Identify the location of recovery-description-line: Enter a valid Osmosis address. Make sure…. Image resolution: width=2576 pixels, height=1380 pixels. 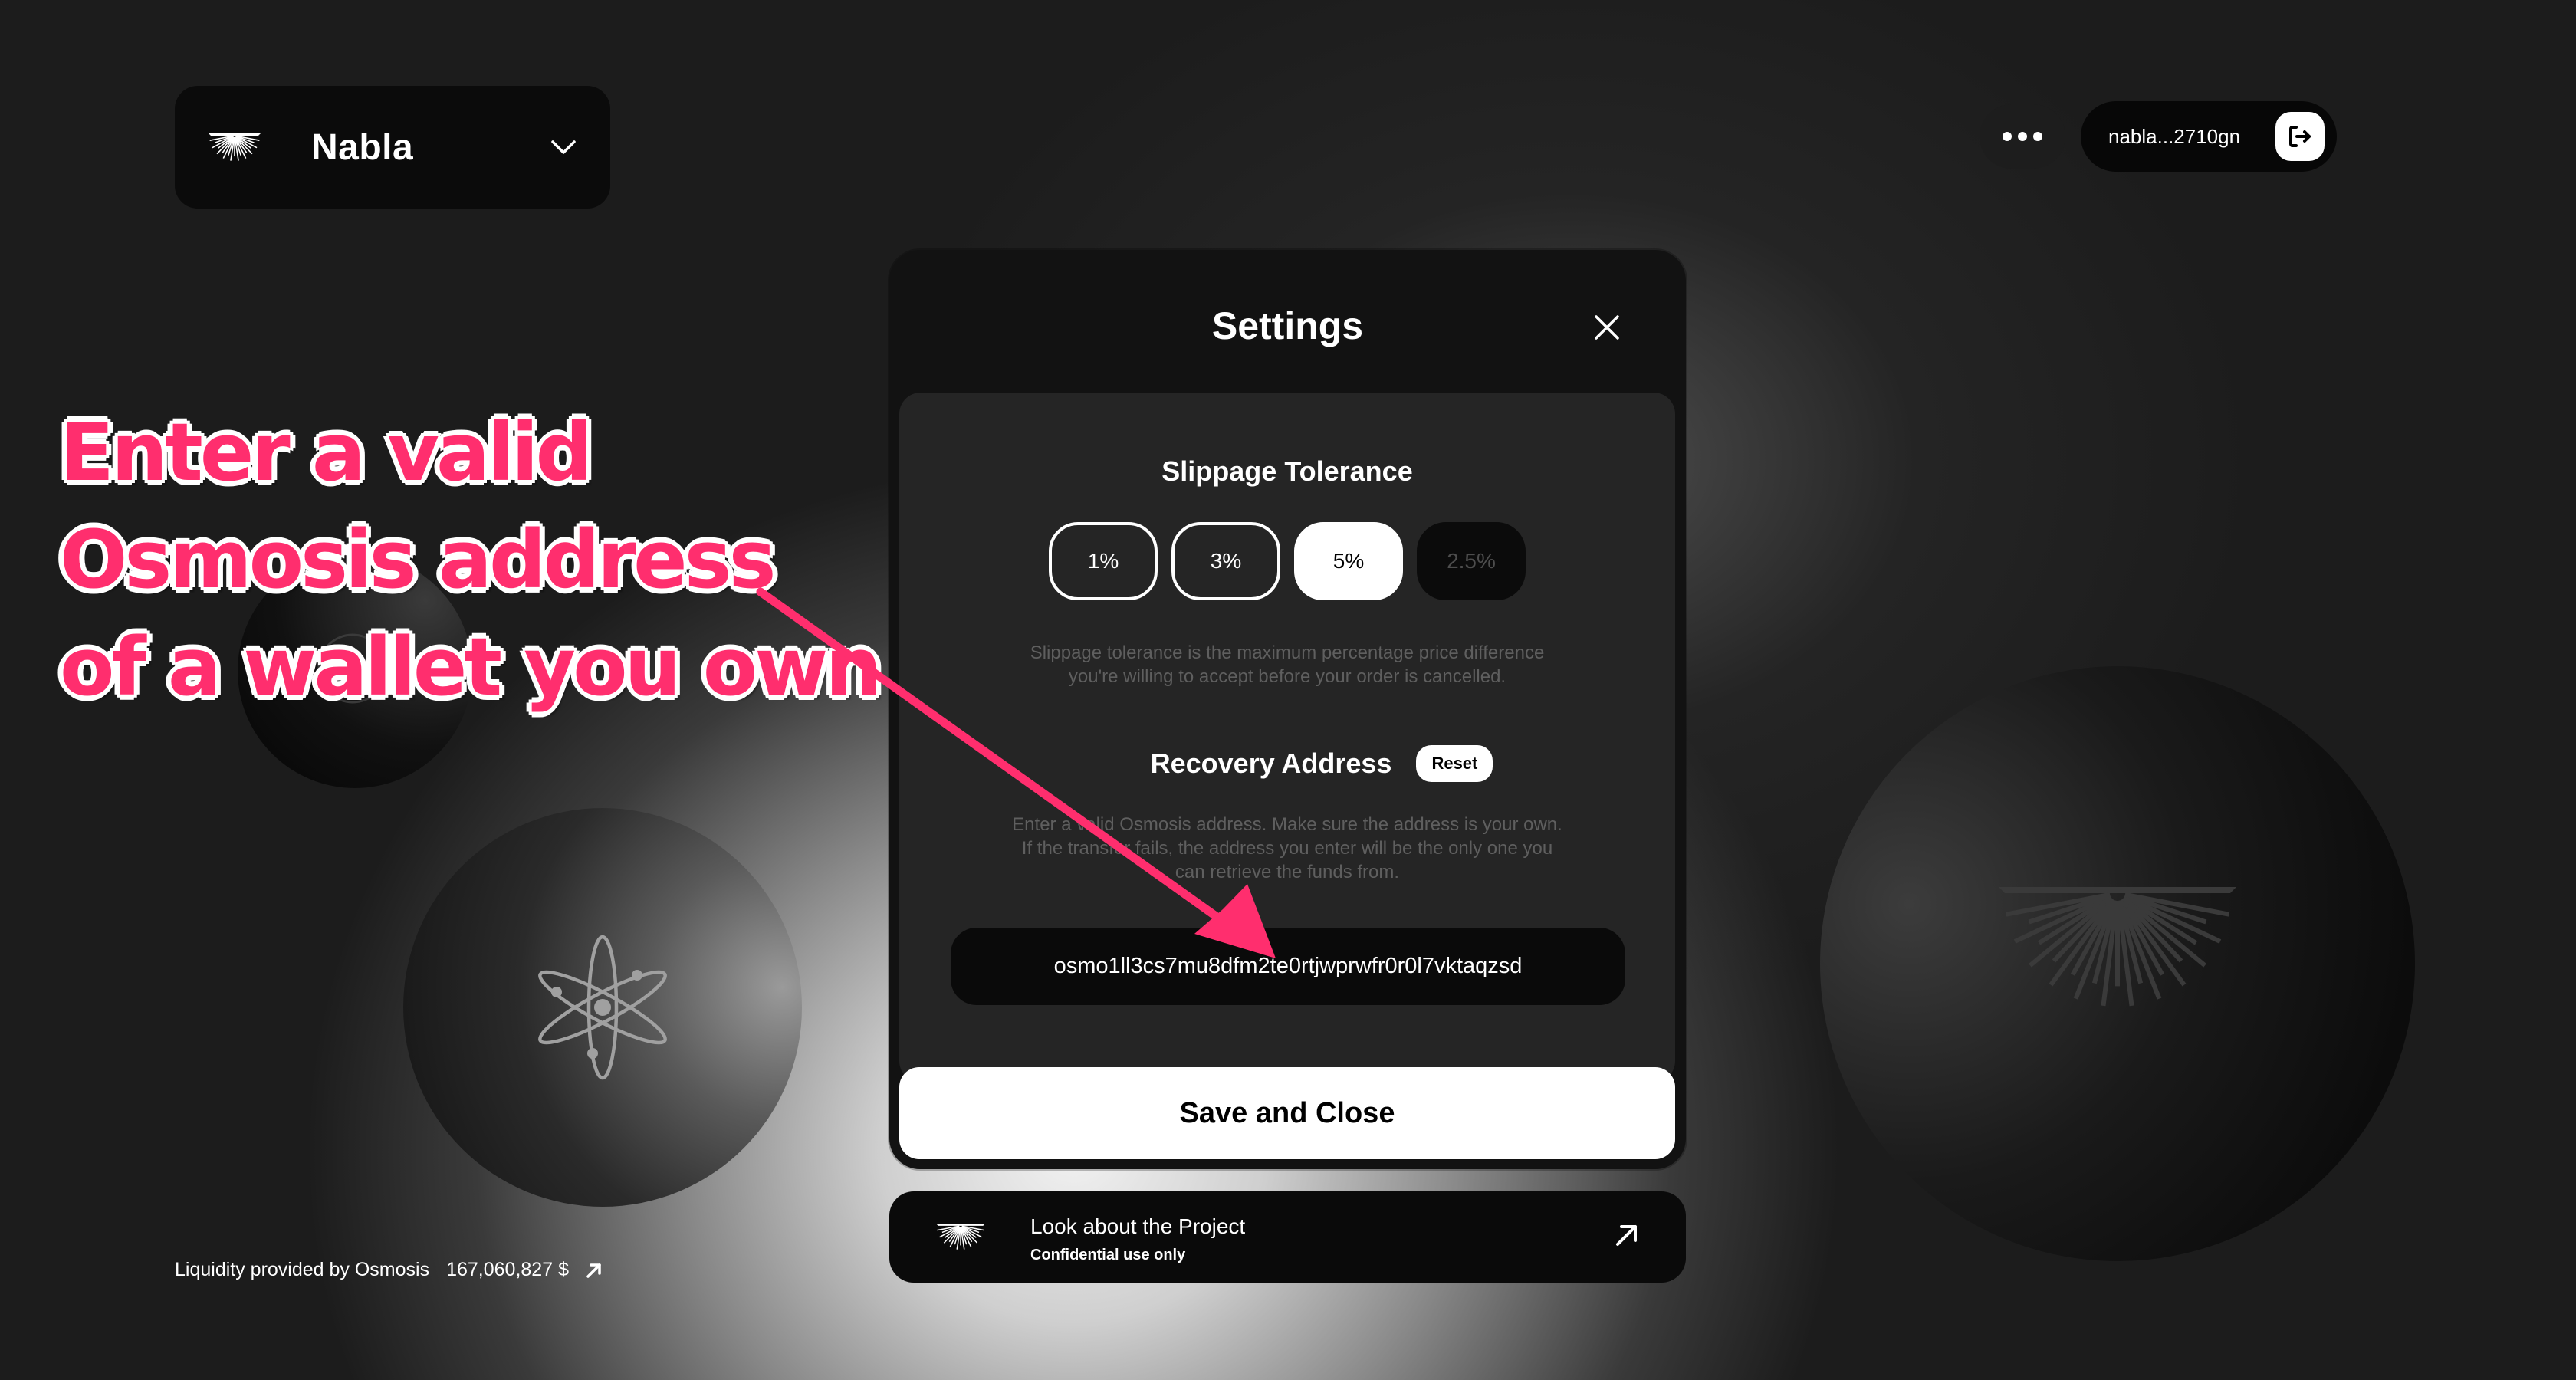
(1287, 825).